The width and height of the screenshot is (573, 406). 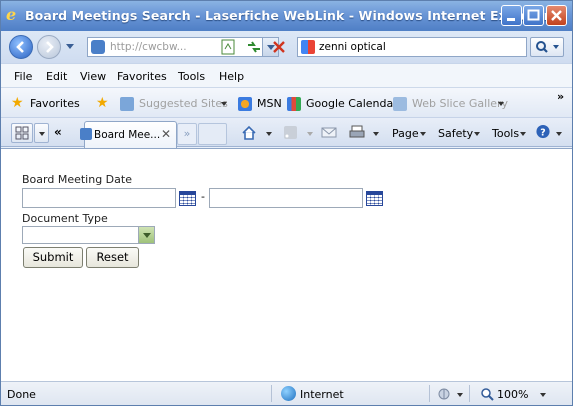 What do you see at coordinates (23, 76) in the screenshot?
I see `menu-file: File` at bounding box center [23, 76].